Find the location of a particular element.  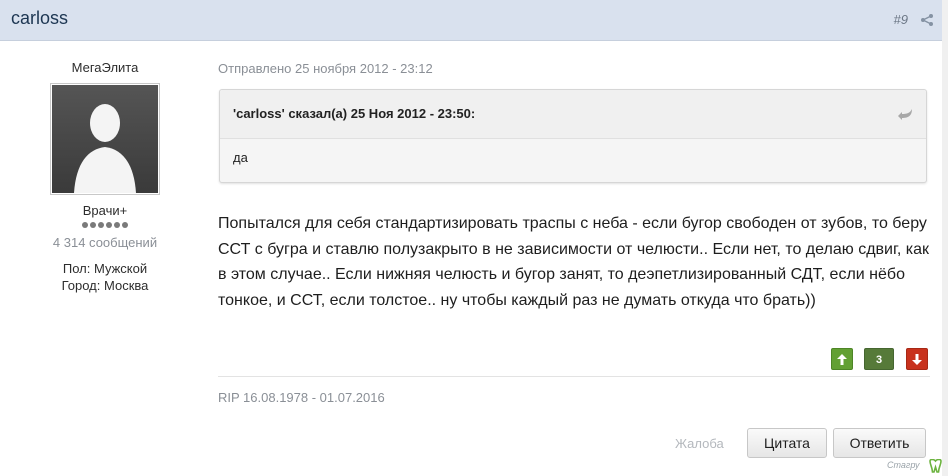

avatar is located at coordinates (105, 139).